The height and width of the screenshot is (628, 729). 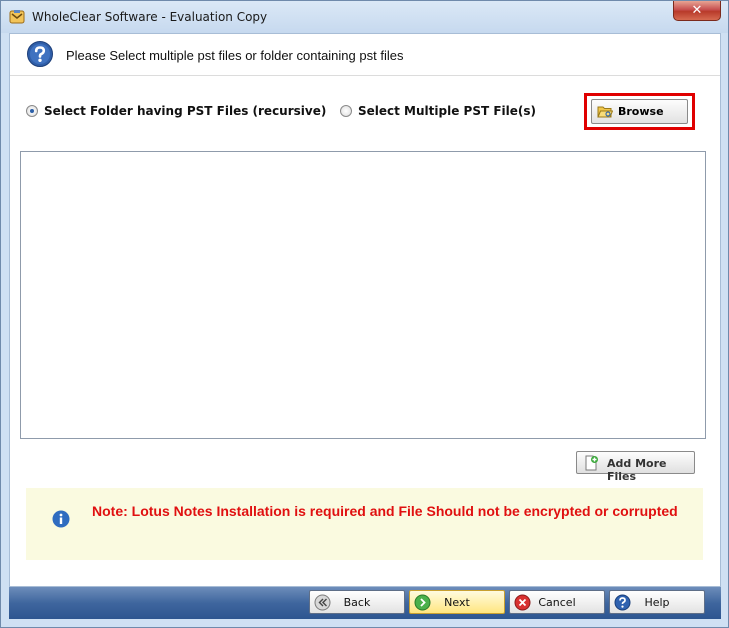 I want to click on multiple-files-radio-label: Select Multiple PST File(s), so click(x=447, y=111).